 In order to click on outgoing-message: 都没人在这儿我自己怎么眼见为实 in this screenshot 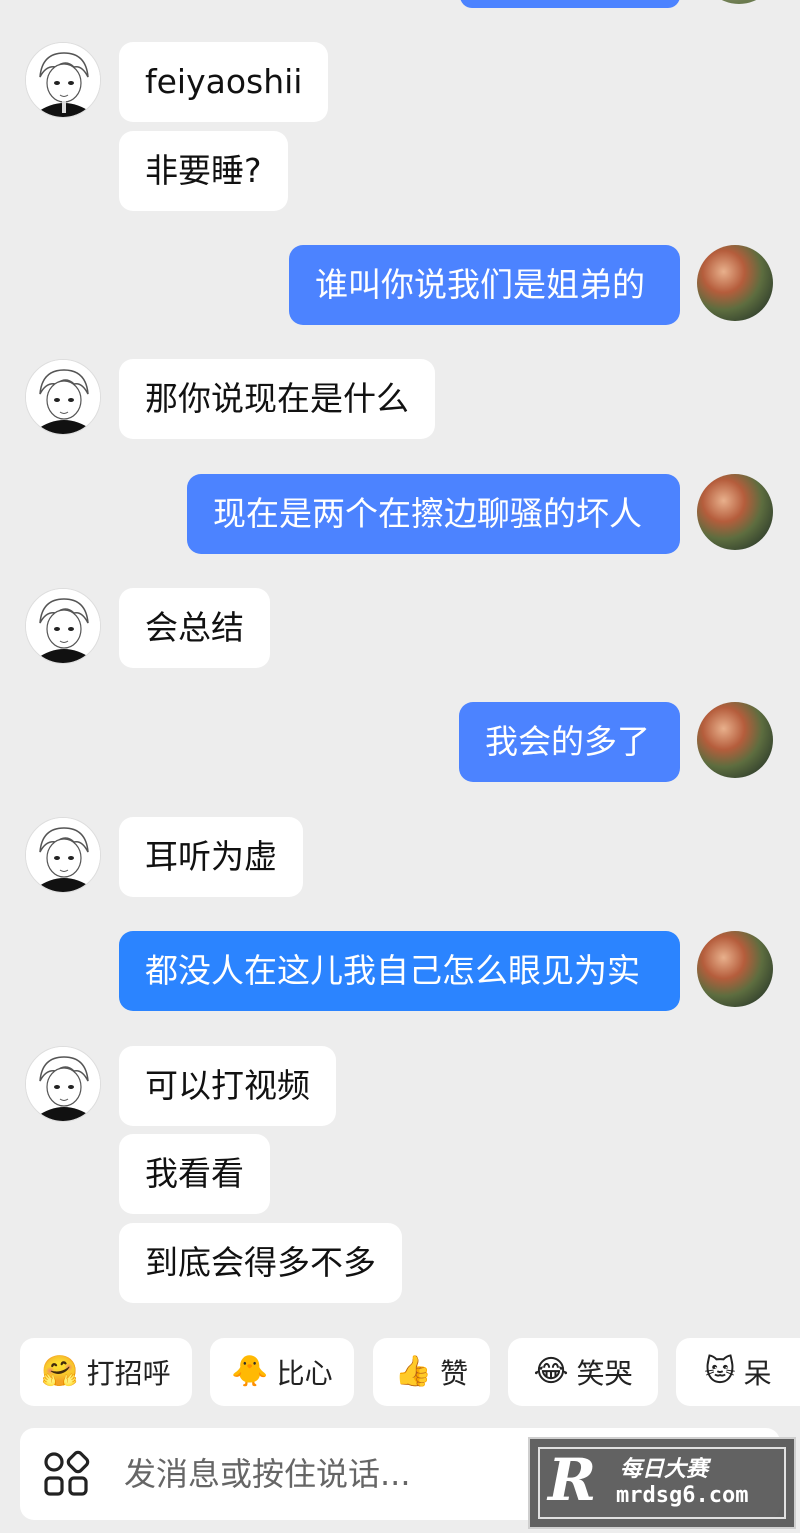, I will do `click(399, 971)`.